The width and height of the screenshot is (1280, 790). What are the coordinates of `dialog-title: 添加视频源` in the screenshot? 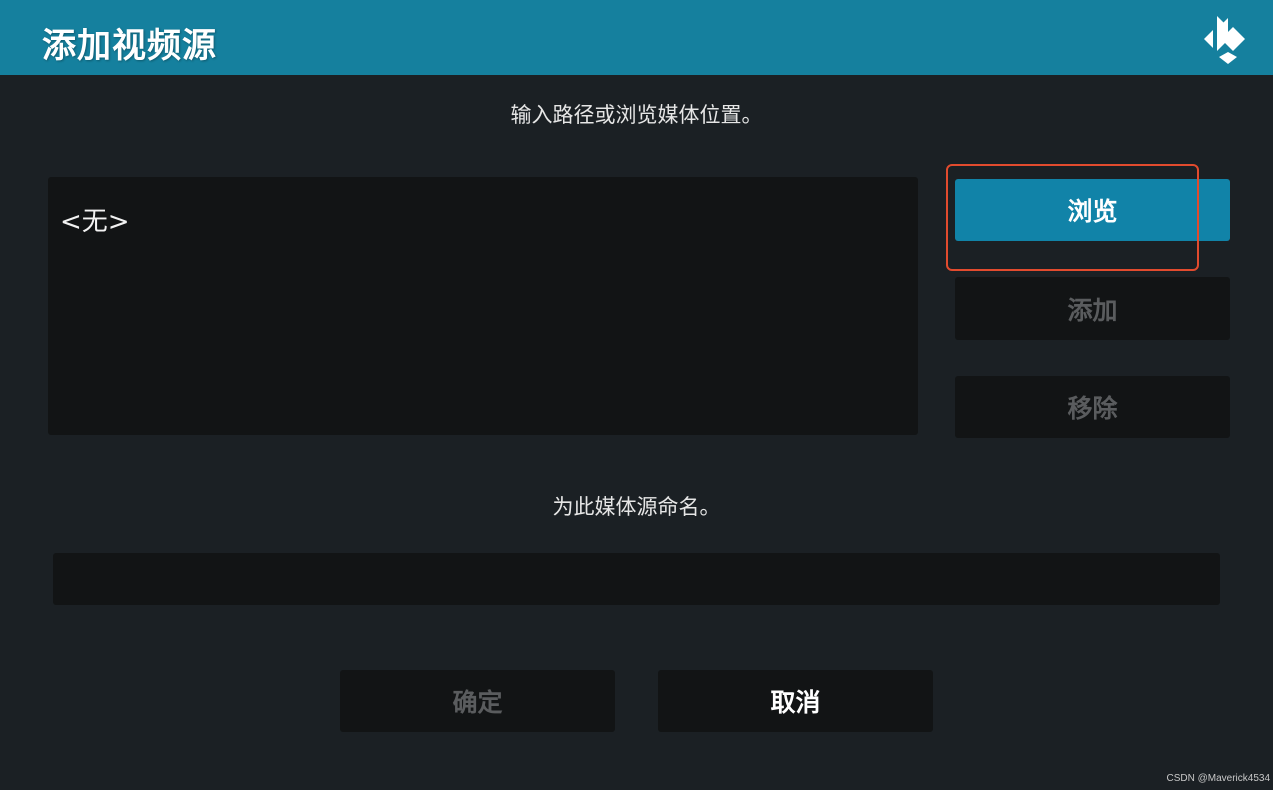 It's located at (129, 46).